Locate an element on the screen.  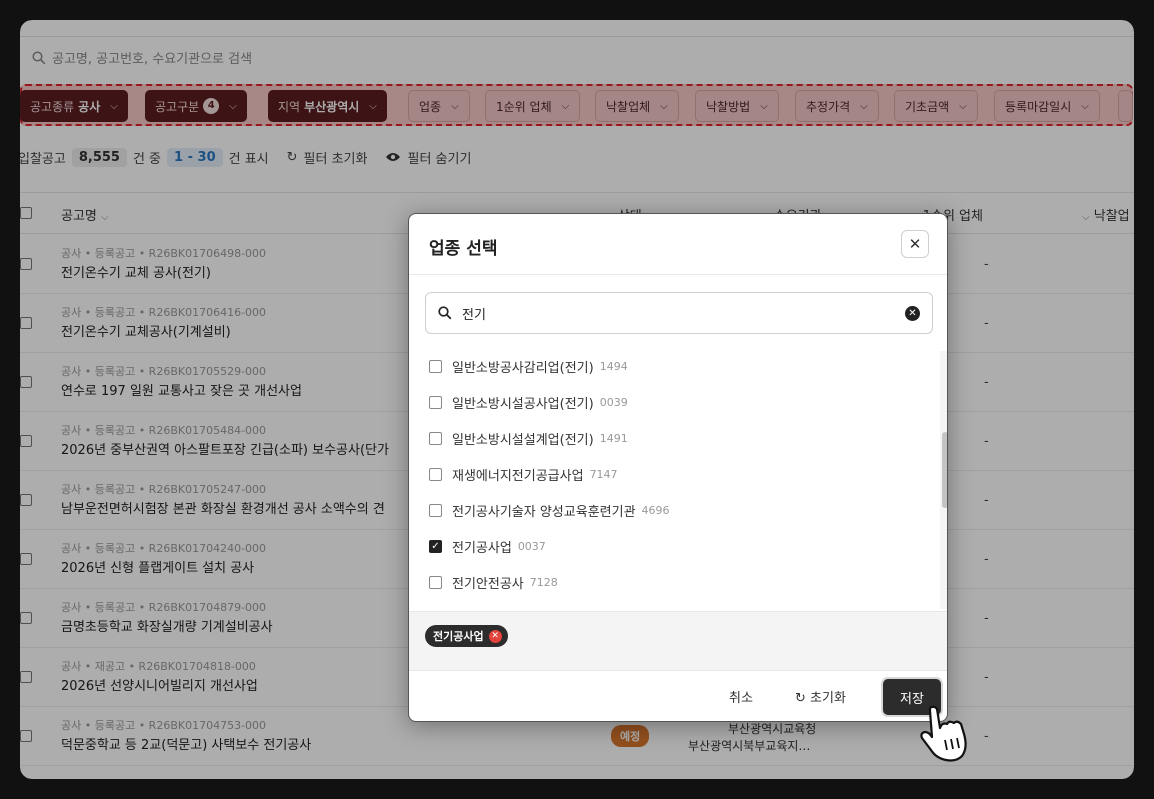
item-label: 일반소방시설공사업(전기) is located at coordinates (523, 404).